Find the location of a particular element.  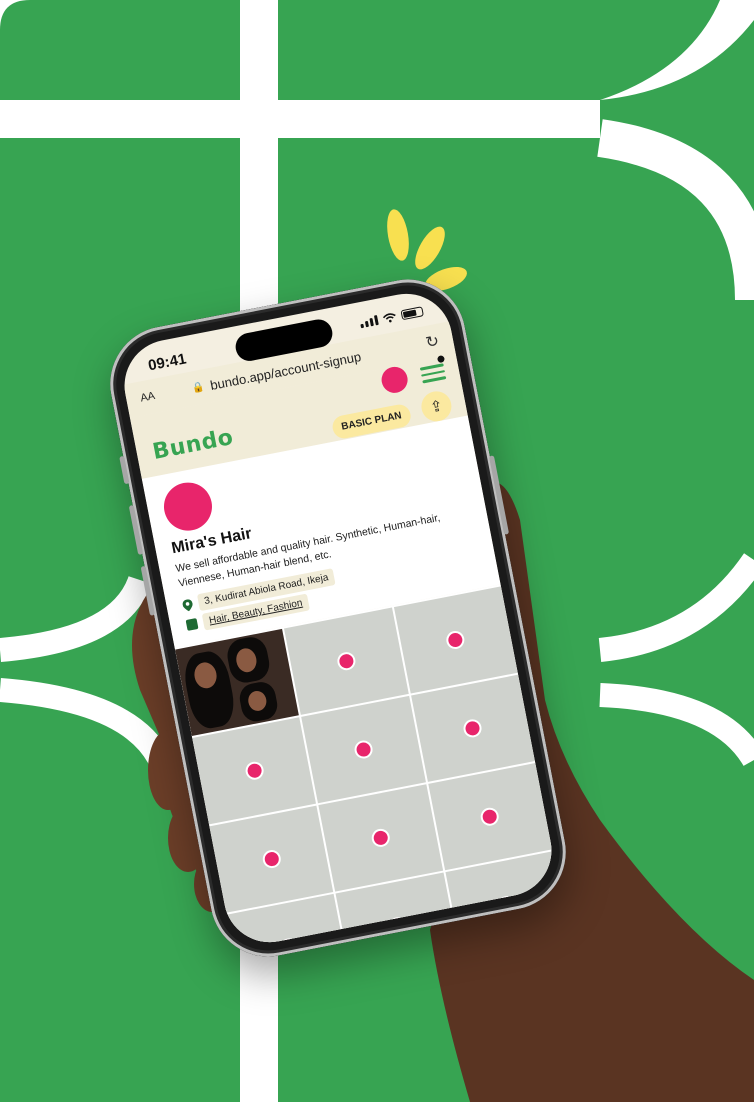

menu-icon is located at coordinates (433, 371).